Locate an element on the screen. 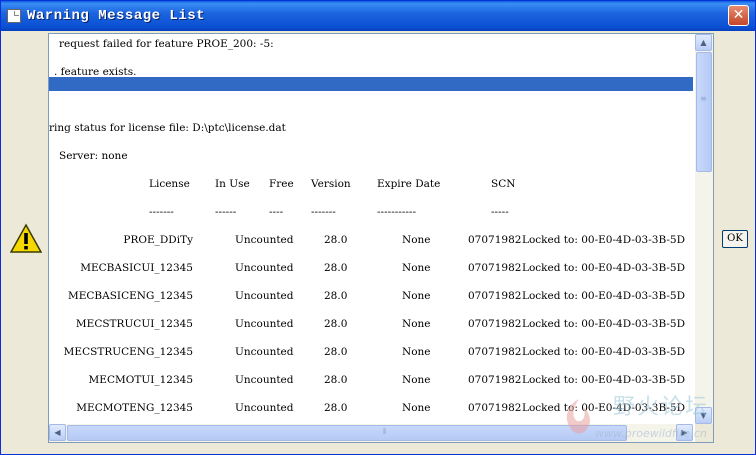 This screenshot has width=756, height=455. vertical-grip-icon: ≡ is located at coordinates (703, 98).